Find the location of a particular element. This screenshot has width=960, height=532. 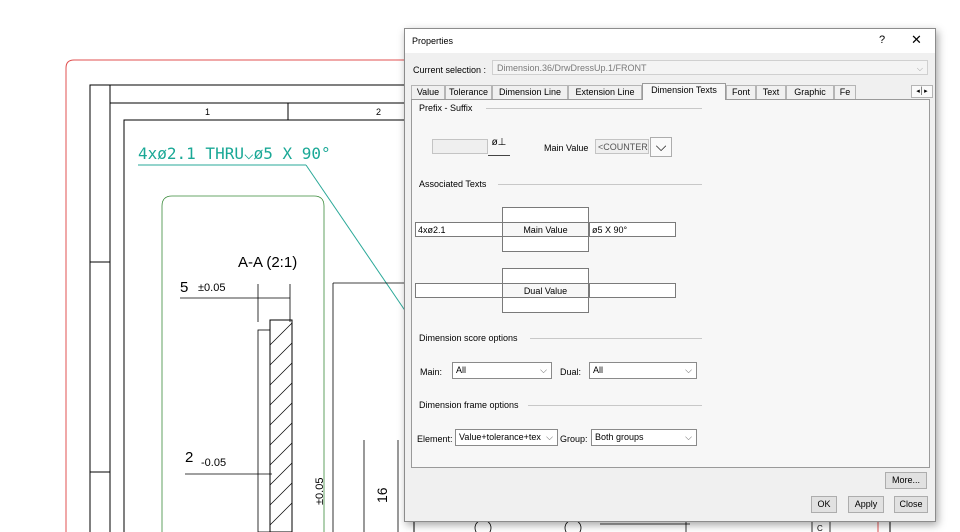

current-selection-label: Current selection : is located at coordinates (450, 70).